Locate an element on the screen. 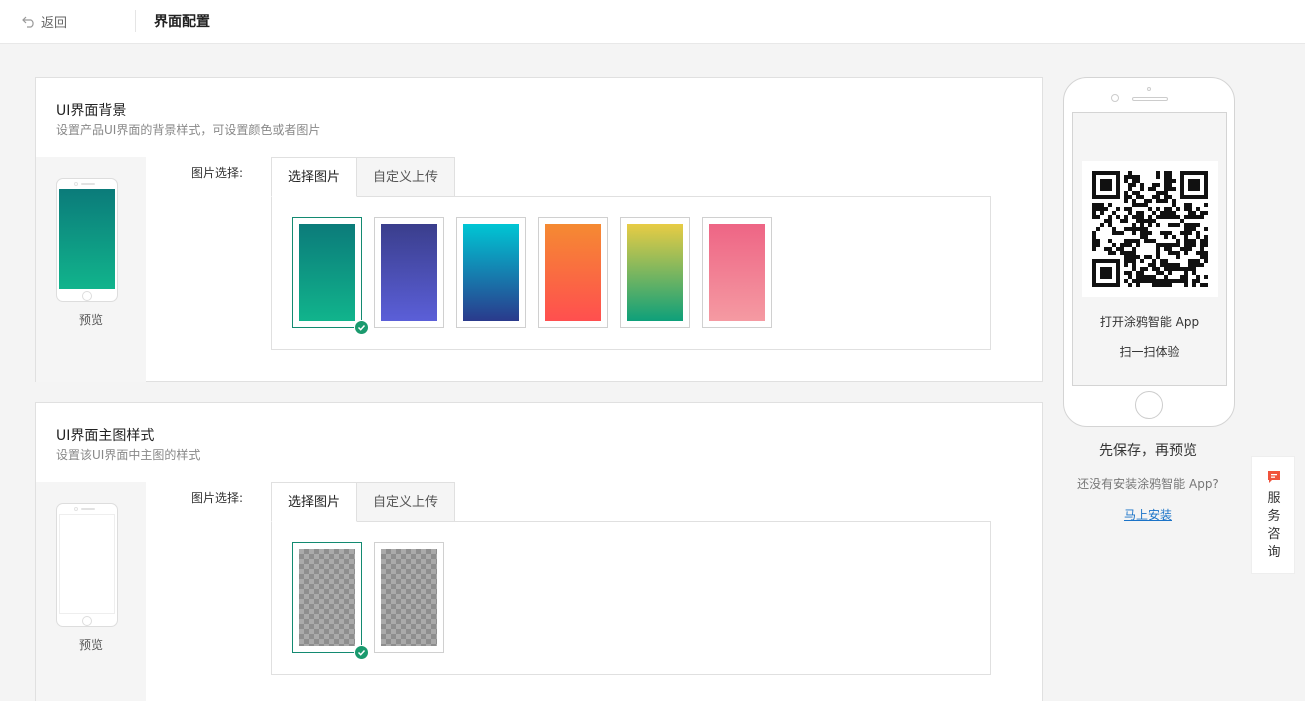 The width and height of the screenshot is (1305, 701). service-consult-button: 服 务 咨 询 is located at coordinates (1273, 515).